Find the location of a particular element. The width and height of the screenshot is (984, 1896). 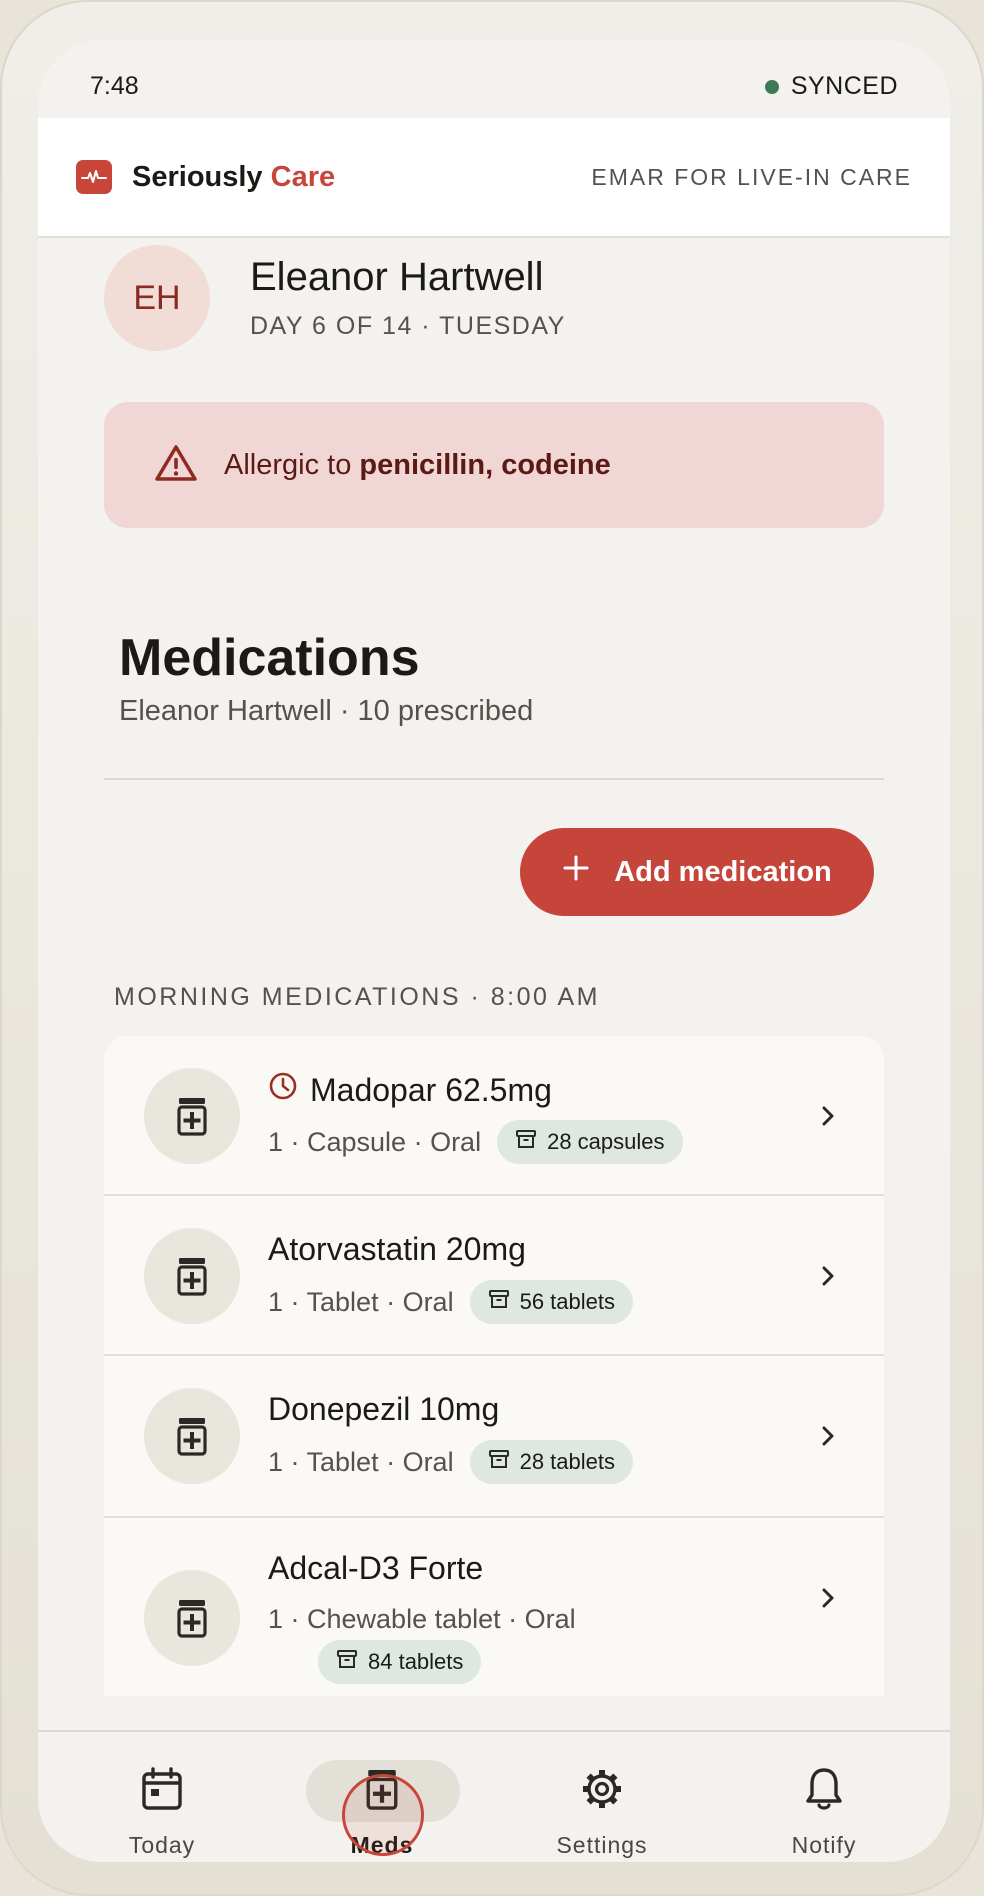

divider is located at coordinates (494, 779).